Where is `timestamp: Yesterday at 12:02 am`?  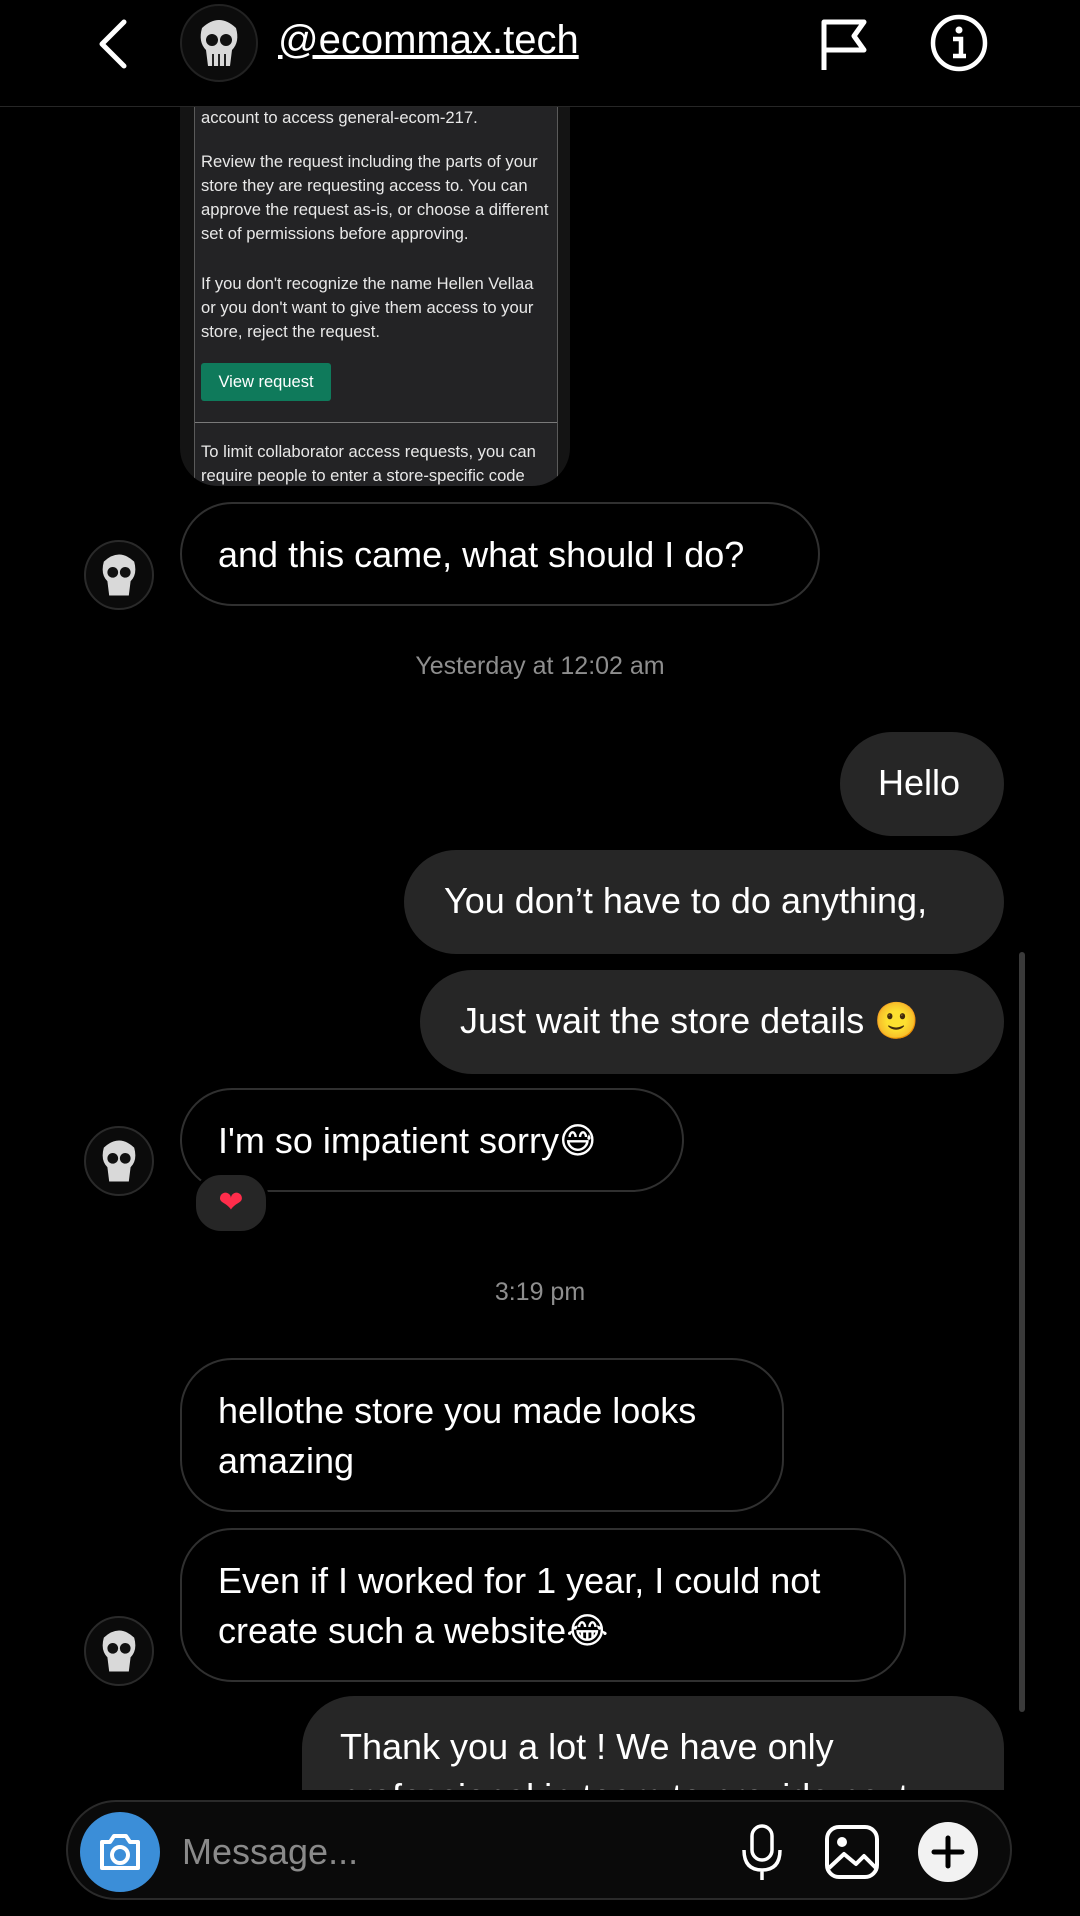
timestamp: Yesterday at 12:02 am is located at coordinates (540, 666).